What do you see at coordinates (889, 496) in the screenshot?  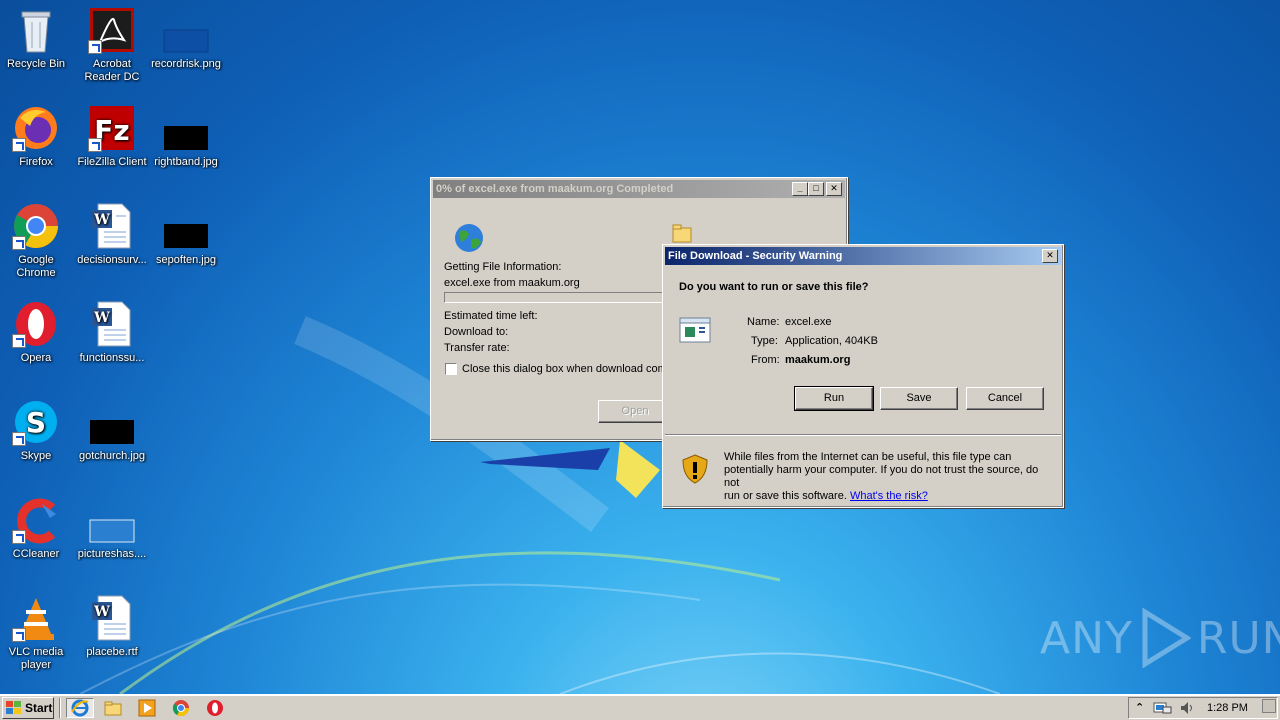 I see `whats-the-risk-link: What's the risk?` at bounding box center [889, 496].